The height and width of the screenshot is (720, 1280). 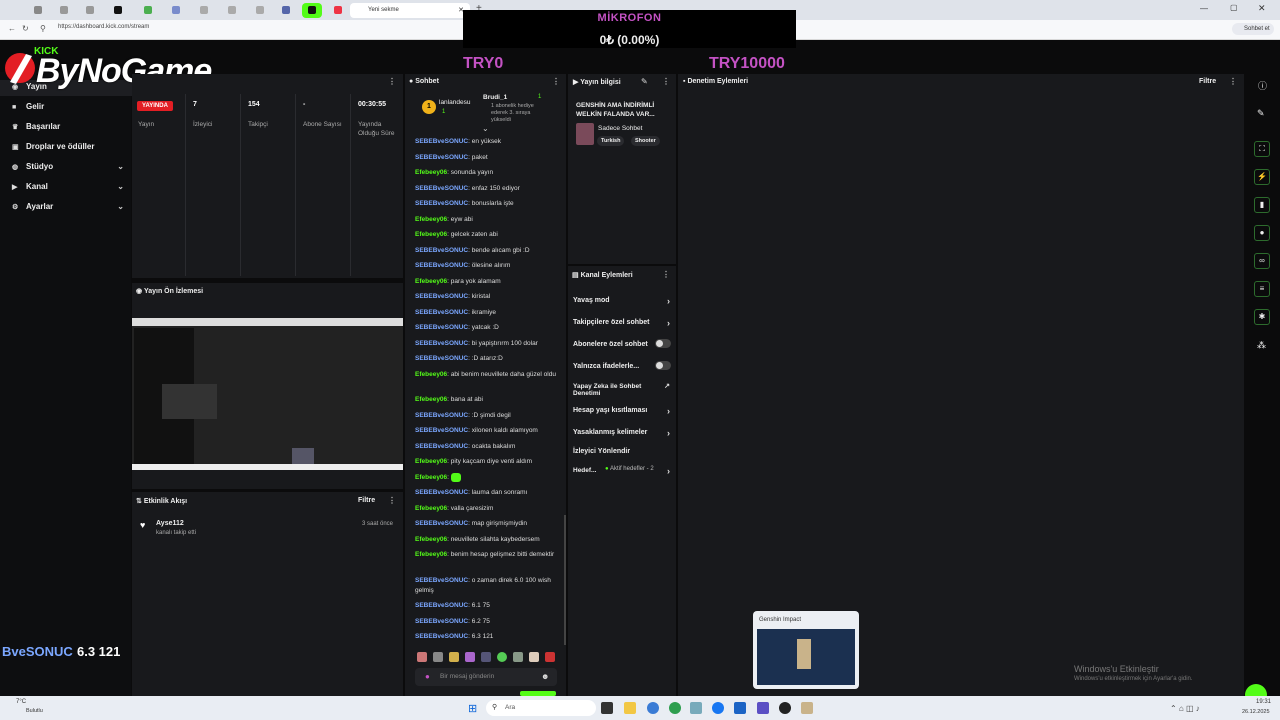 I want to click on sidebar-item-gelir: ■ Gelir, so click(x=68, y=109).